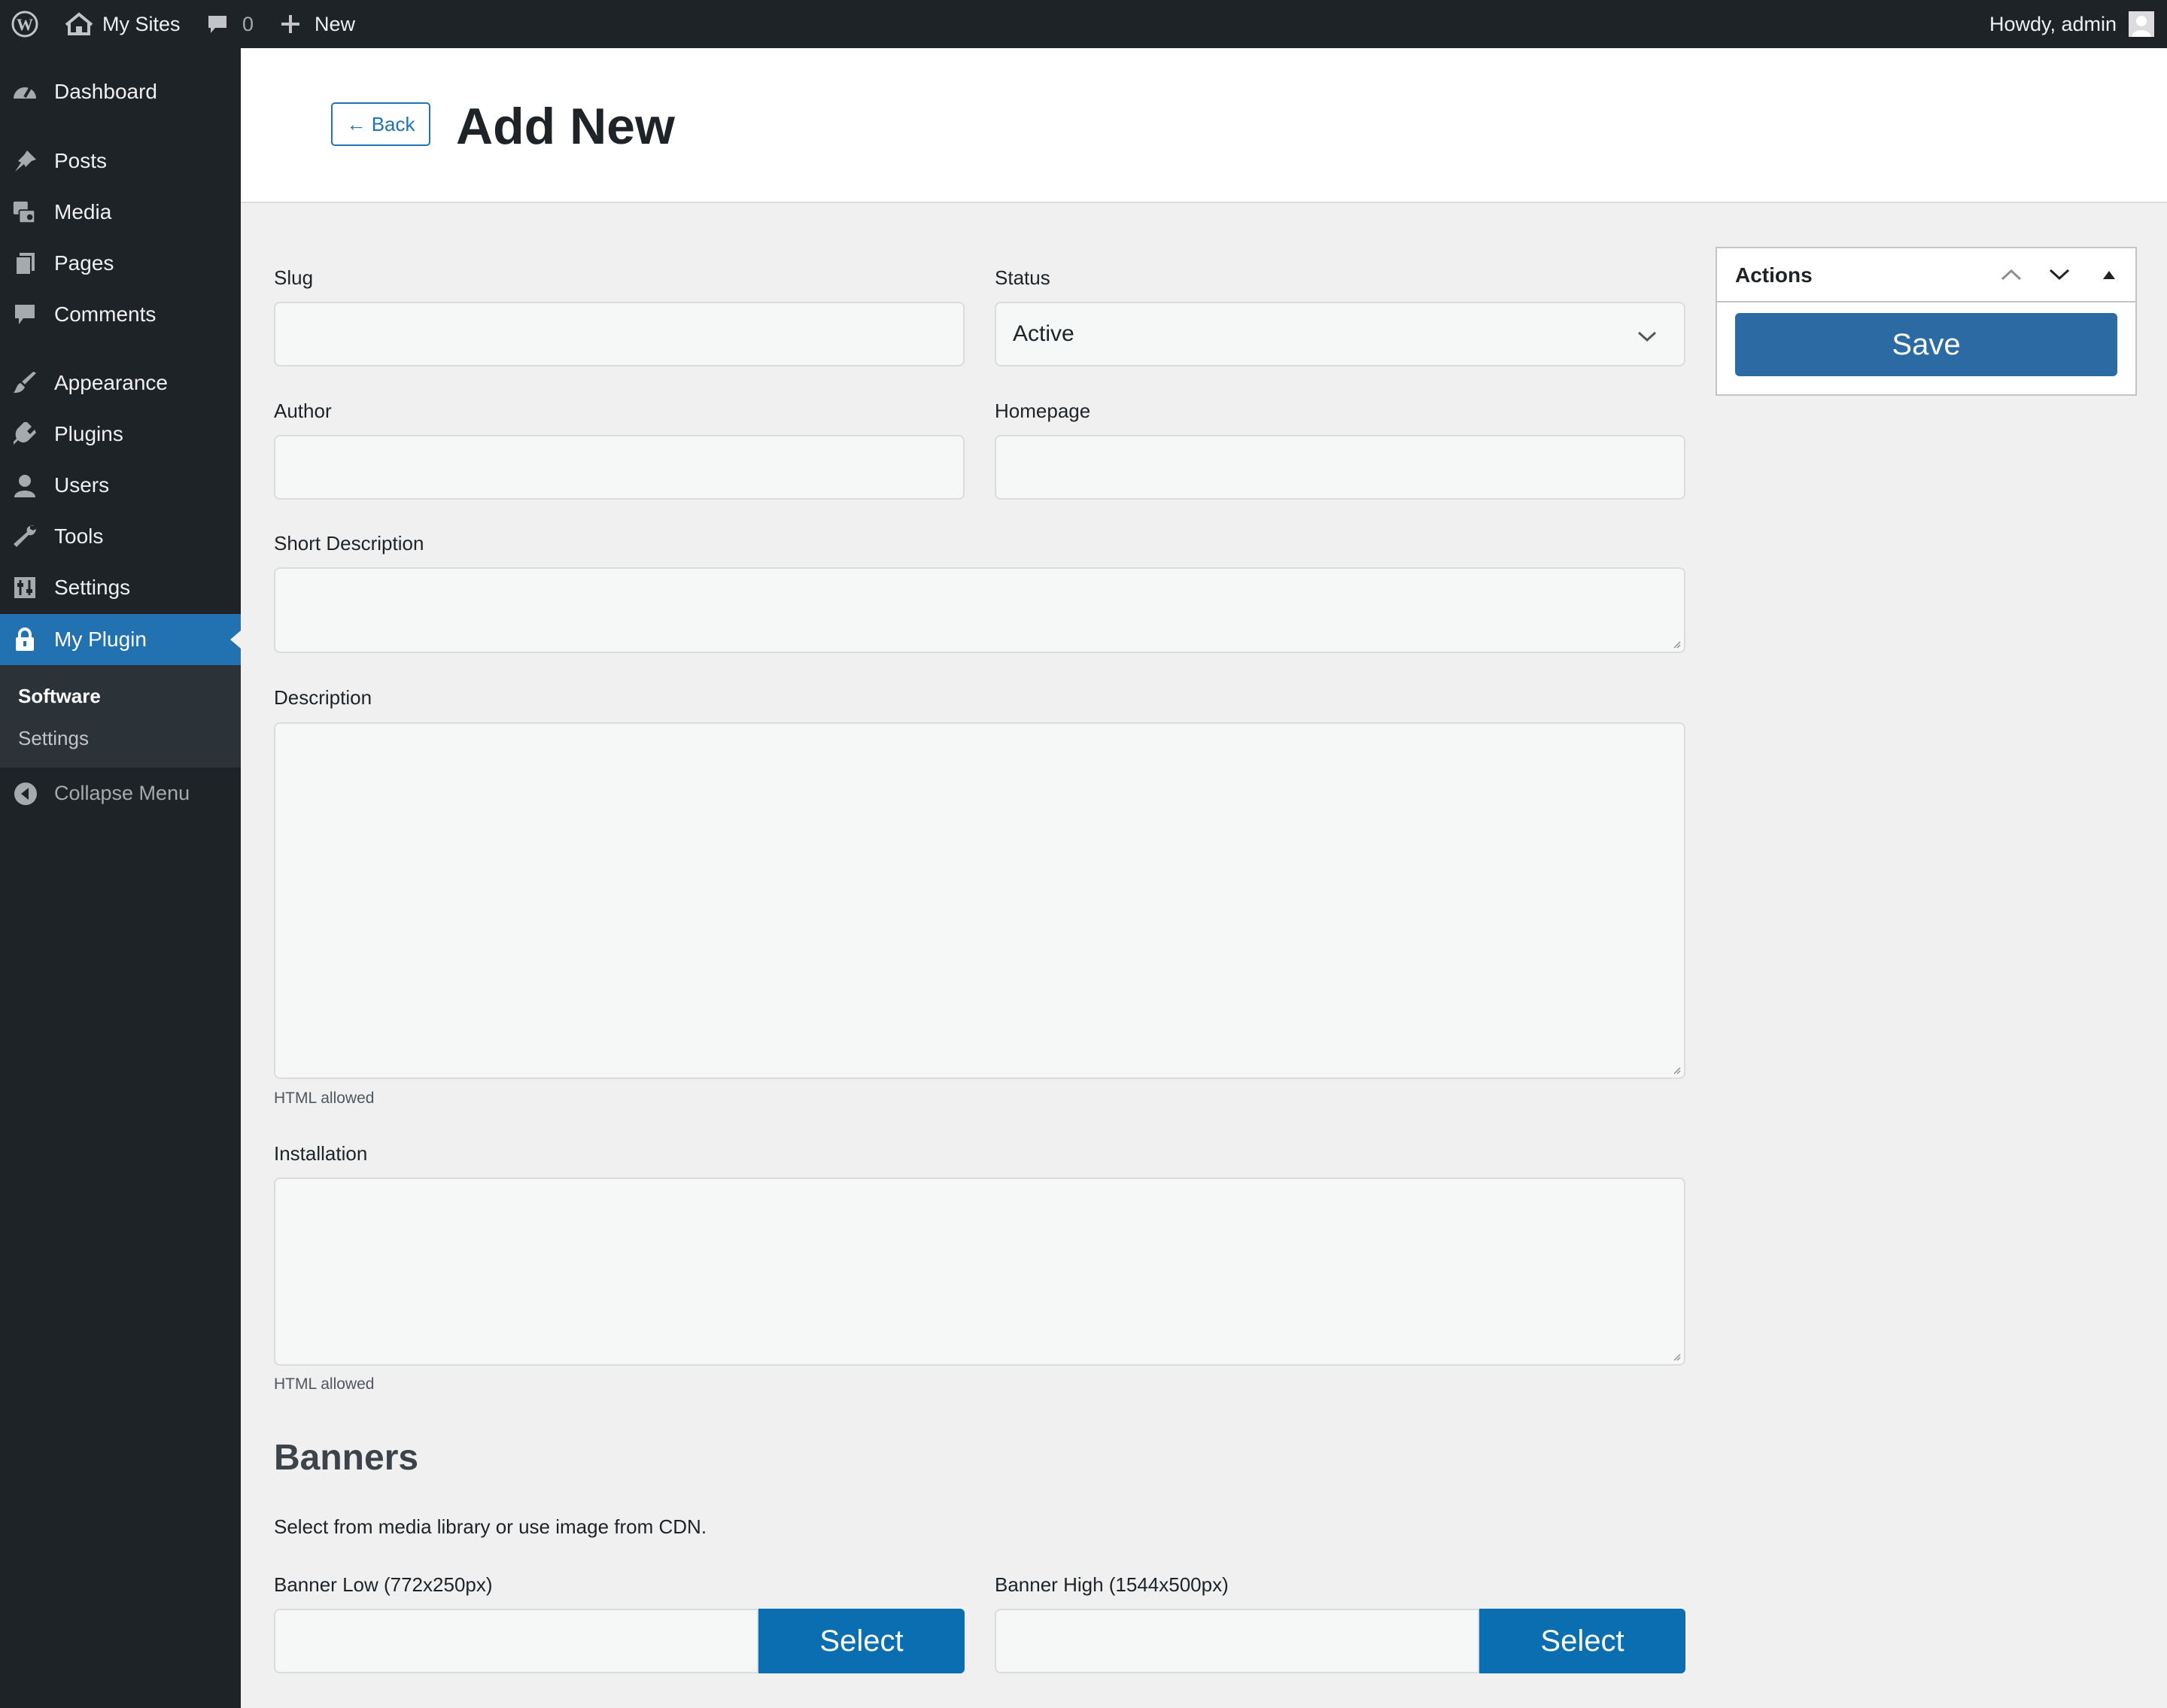 The height and width of the screenshot is (1708, 2167). I want to click on home-icon, so click(79, 23).